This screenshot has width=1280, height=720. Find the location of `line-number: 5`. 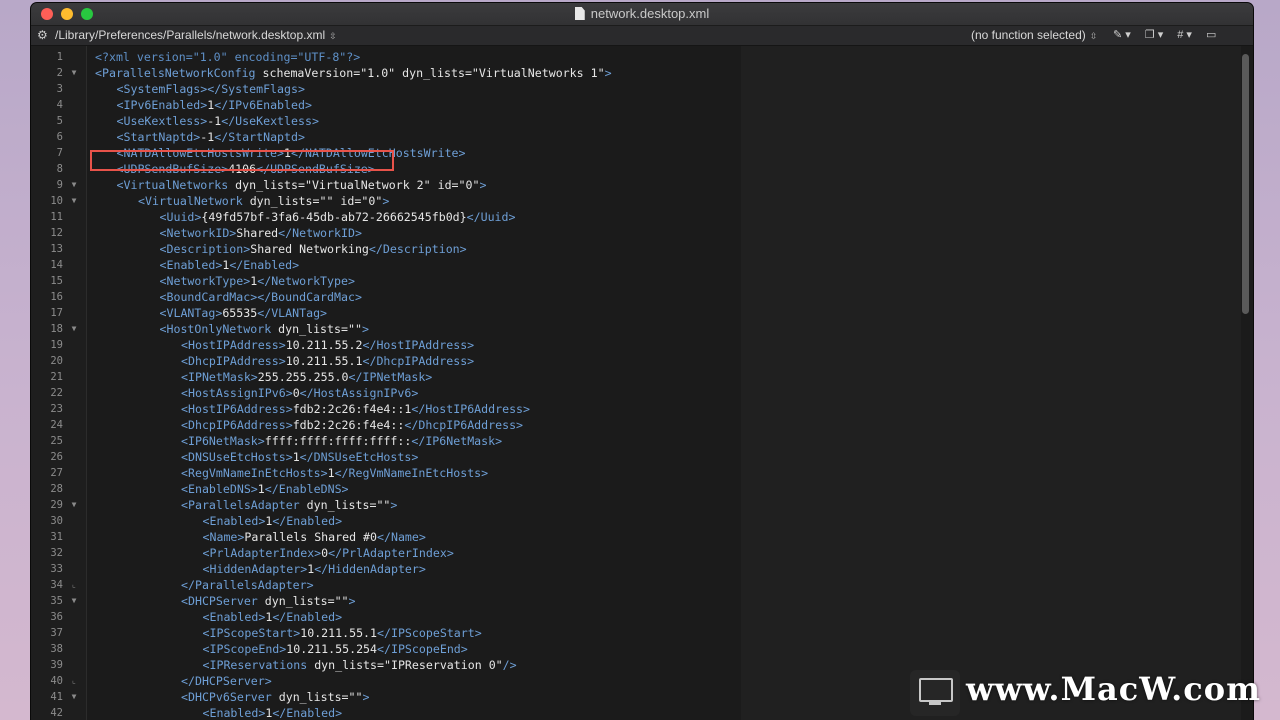

line-number: 5 is located at coordinates (59, 121).